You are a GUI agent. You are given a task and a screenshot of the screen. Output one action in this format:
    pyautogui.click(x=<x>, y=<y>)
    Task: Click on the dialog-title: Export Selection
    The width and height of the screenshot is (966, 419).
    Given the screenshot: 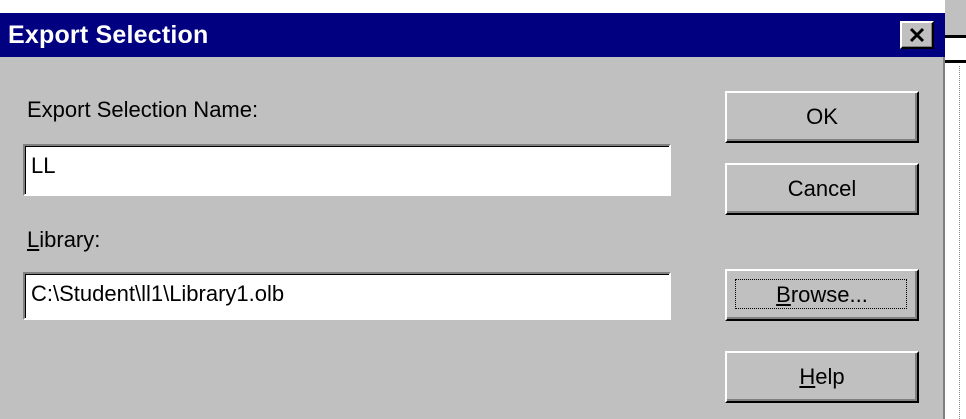 What is the action you would take?
    pyautogui.click(x=108, y=35)
    